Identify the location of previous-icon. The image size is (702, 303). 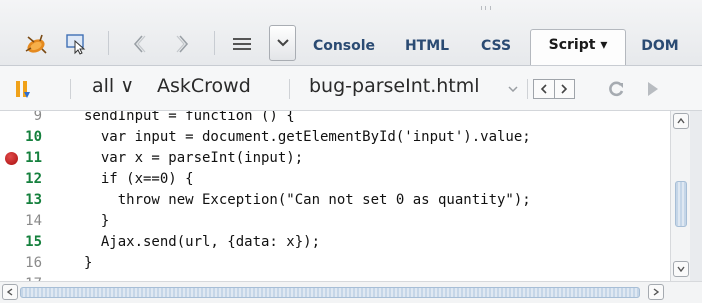
(544, 89).